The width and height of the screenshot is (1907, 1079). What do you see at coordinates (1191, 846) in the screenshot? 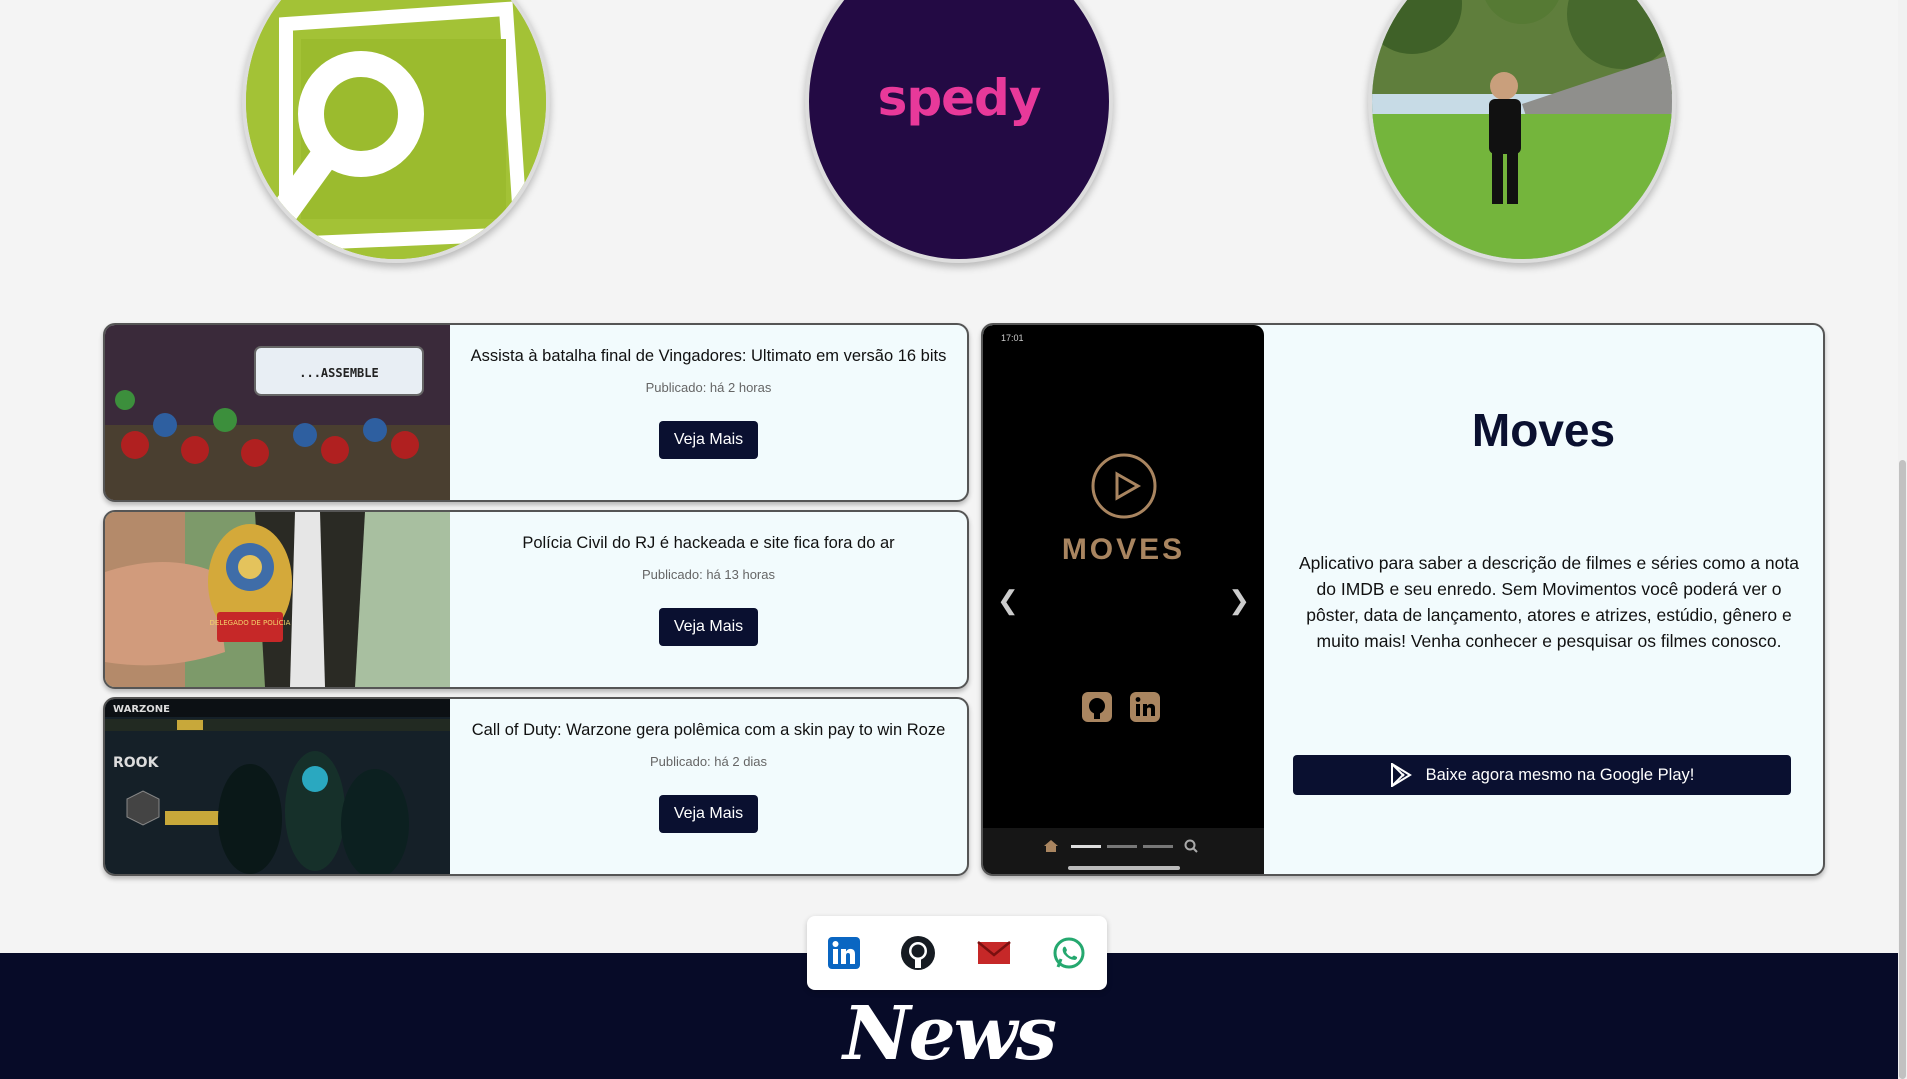
I see `search-icon` at bounding box center [1191, 846].